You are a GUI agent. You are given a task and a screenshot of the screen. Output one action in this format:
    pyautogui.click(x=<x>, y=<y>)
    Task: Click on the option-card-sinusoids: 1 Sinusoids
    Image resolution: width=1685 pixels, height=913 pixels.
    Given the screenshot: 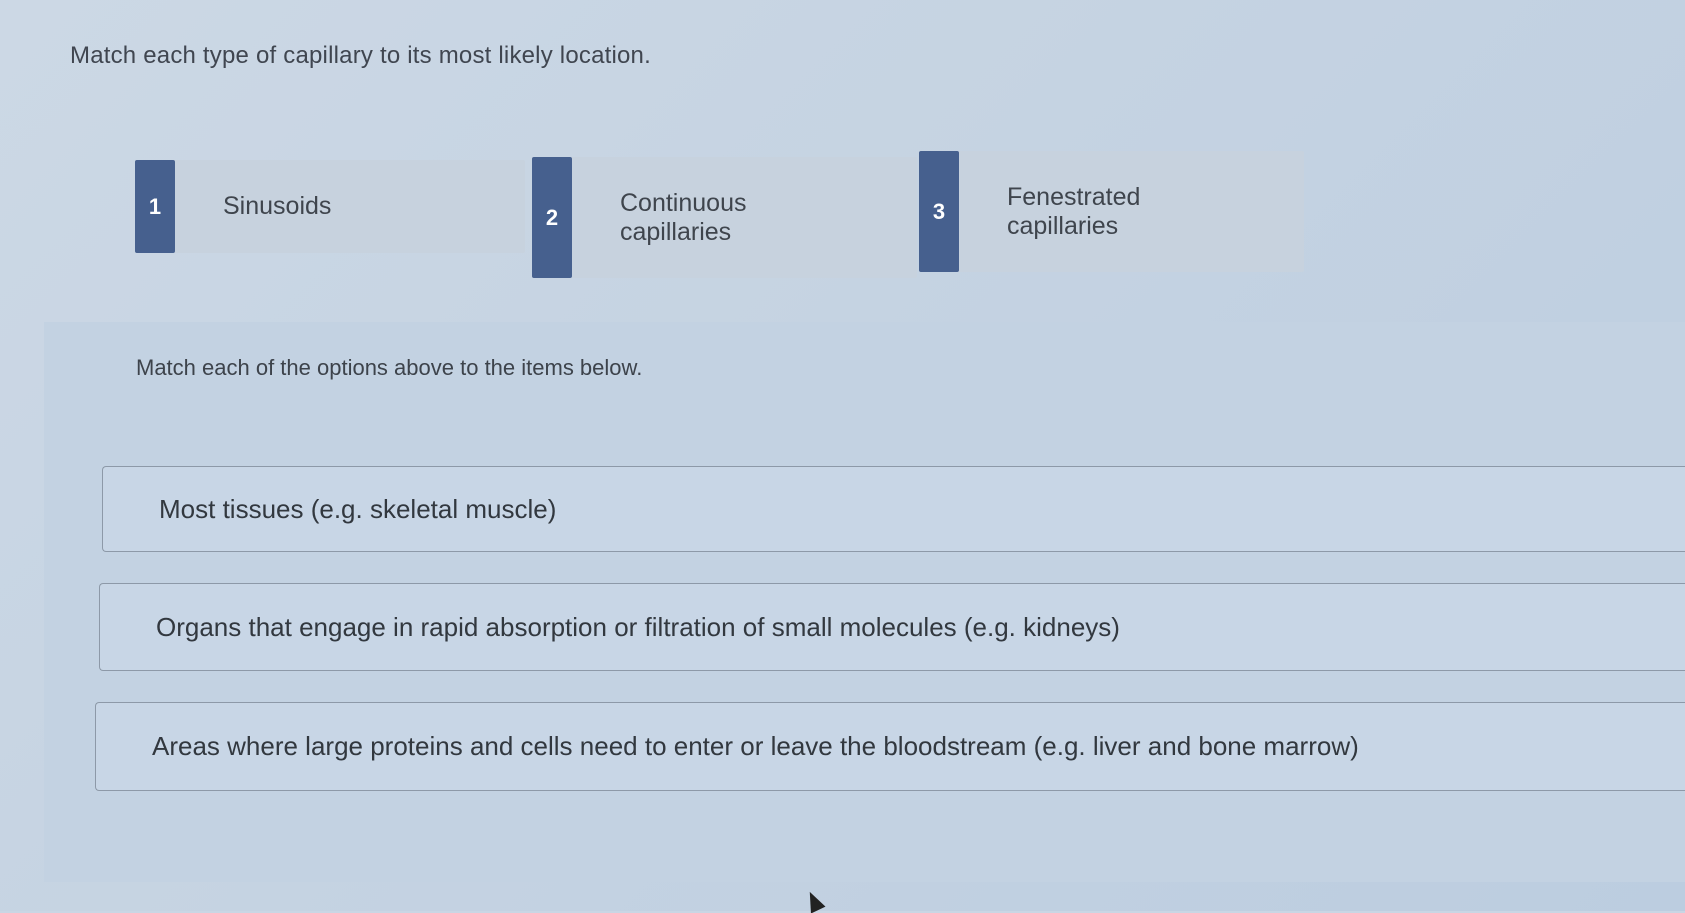 What is the action you would take?
    pyautogui.click(x=330, y=206)
    